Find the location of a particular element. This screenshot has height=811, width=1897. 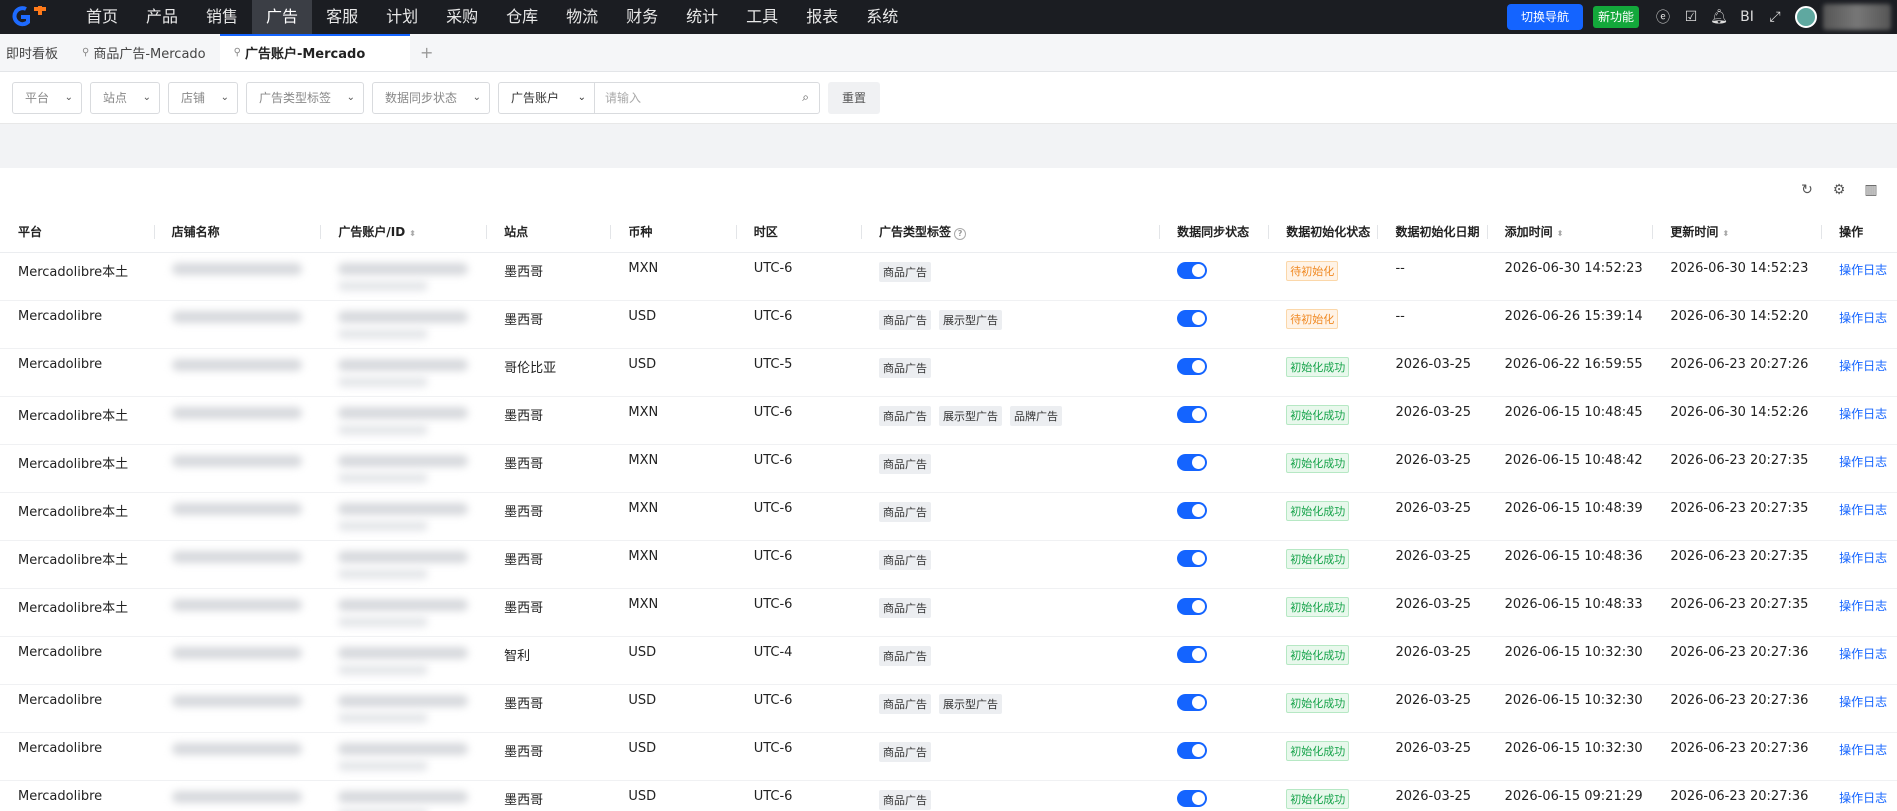

search-icon: ⌕ is located at coordinates (805, 97).